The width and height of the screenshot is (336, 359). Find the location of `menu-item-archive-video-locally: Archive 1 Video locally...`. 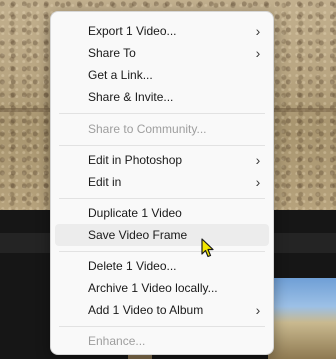

menu-item-archive-video-locally: Archive 1 Video locally... is located at coordinates (162, 288).